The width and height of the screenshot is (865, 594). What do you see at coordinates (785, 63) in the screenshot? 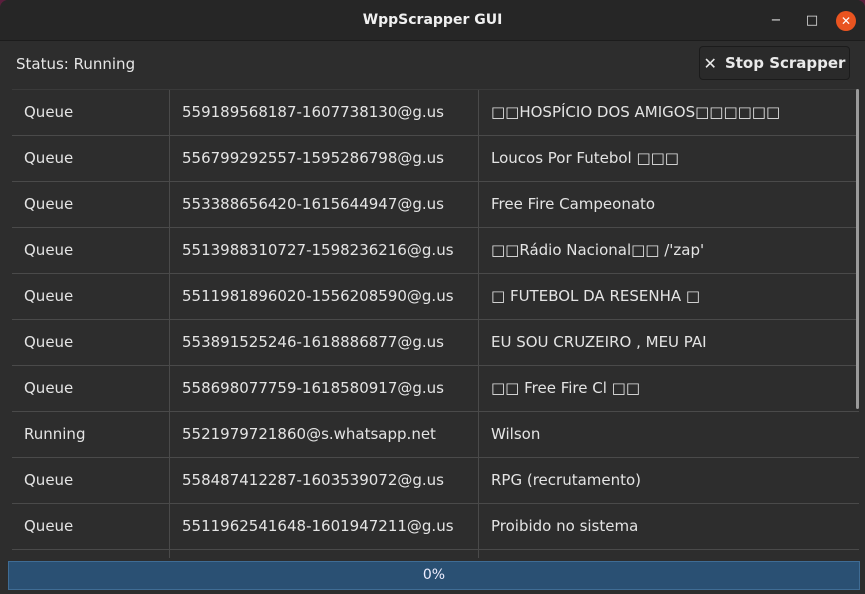
I see `stop-scrapper-label: Stop Scrapper` at bounding box center [785, 63].